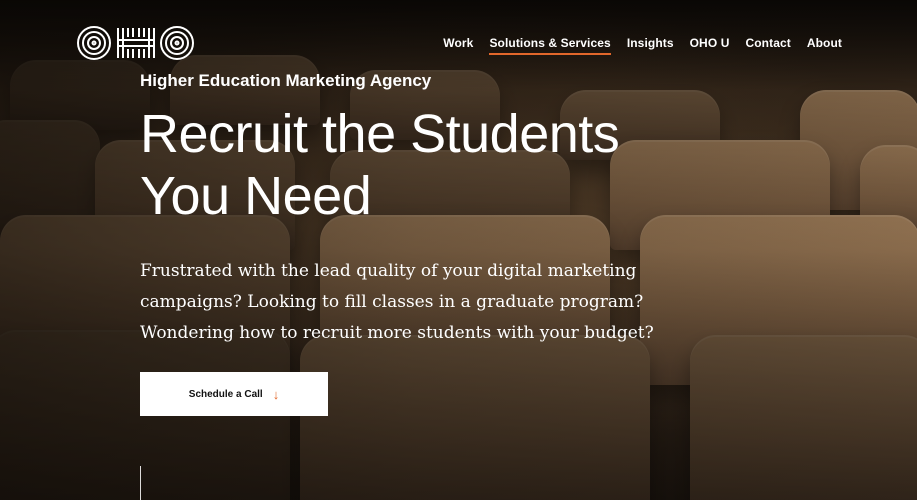 This screenshot has width=917, height=500. I want to click on nav-item-oho-u: OHO U, so click(710, 43).